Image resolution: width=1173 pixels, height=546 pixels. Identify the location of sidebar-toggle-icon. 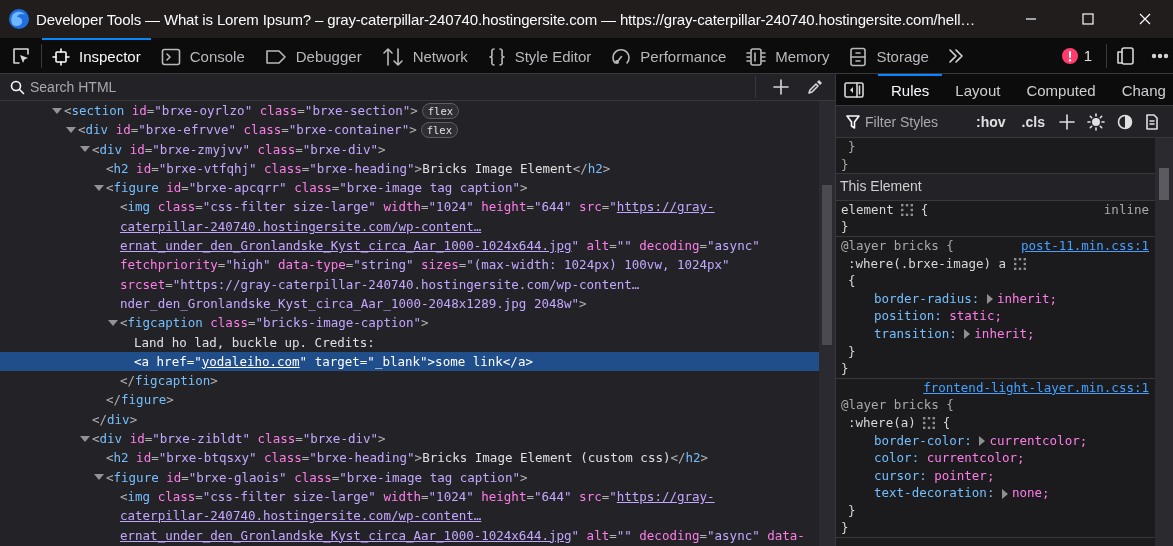
(854, 89).